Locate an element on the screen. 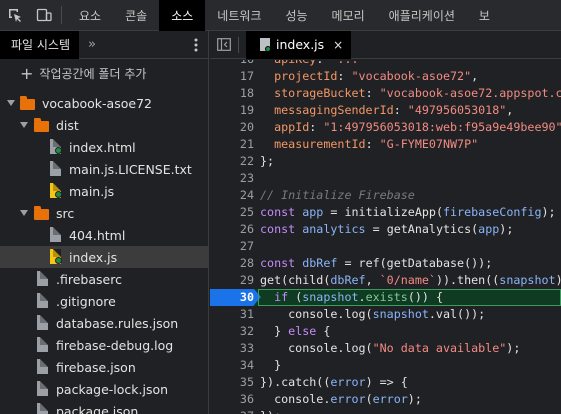  tree-label: index.html is located at coordinates (102, 147).